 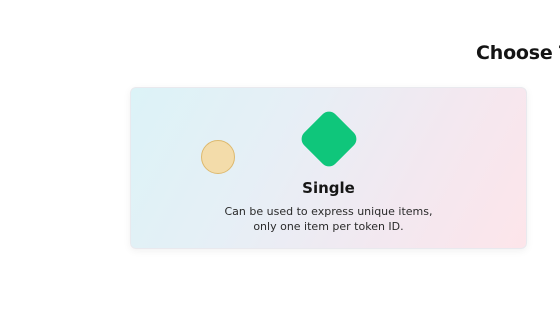 What do you see at coordinates (518, 53) in the screenshot?
I see `section-heading: Choose T` at bounding box center [518, 53].